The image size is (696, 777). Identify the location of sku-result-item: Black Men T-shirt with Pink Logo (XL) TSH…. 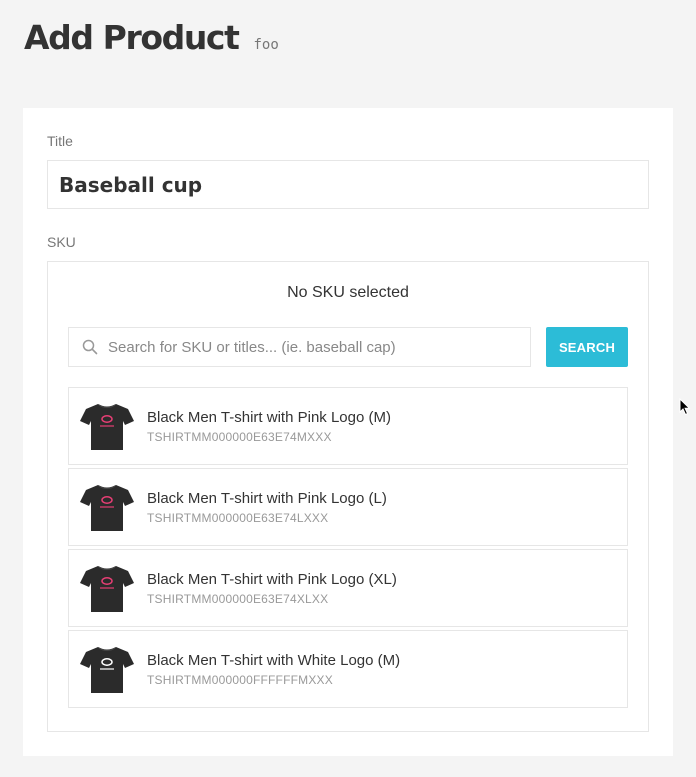
(348, 588).